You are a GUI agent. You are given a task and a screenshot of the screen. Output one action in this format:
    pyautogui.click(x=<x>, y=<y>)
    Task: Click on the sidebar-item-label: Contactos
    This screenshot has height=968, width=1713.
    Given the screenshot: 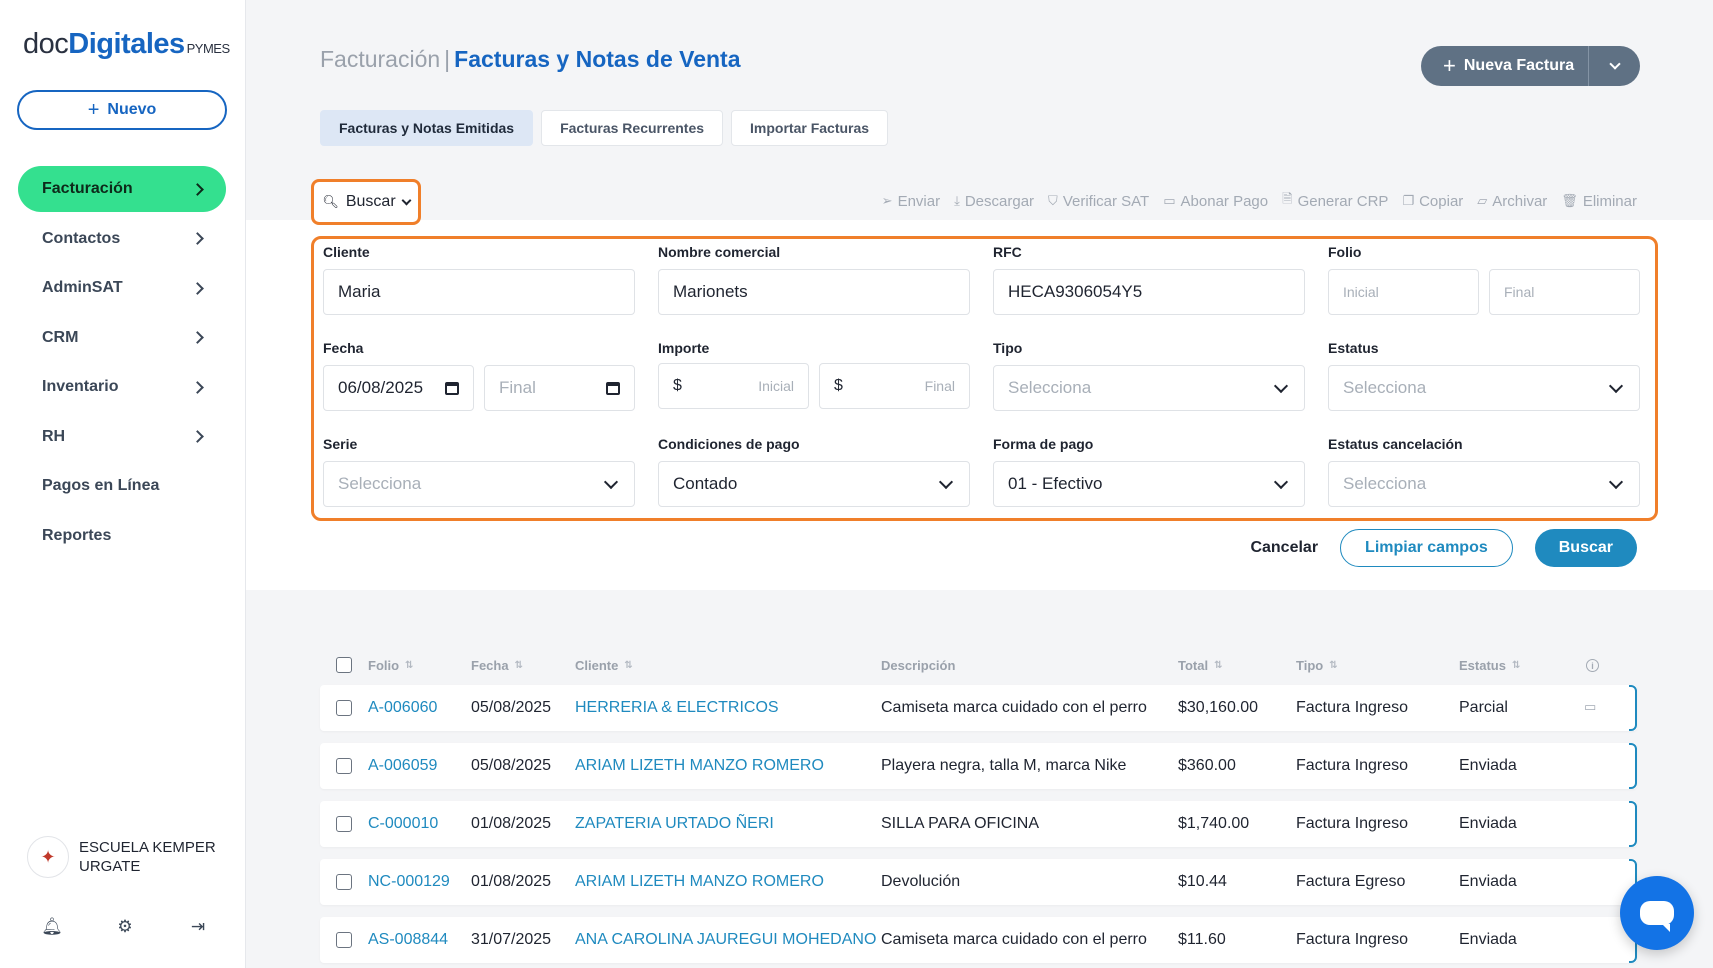 What is the action you would take?
    pyautogui.click(x=81, y=238)
    